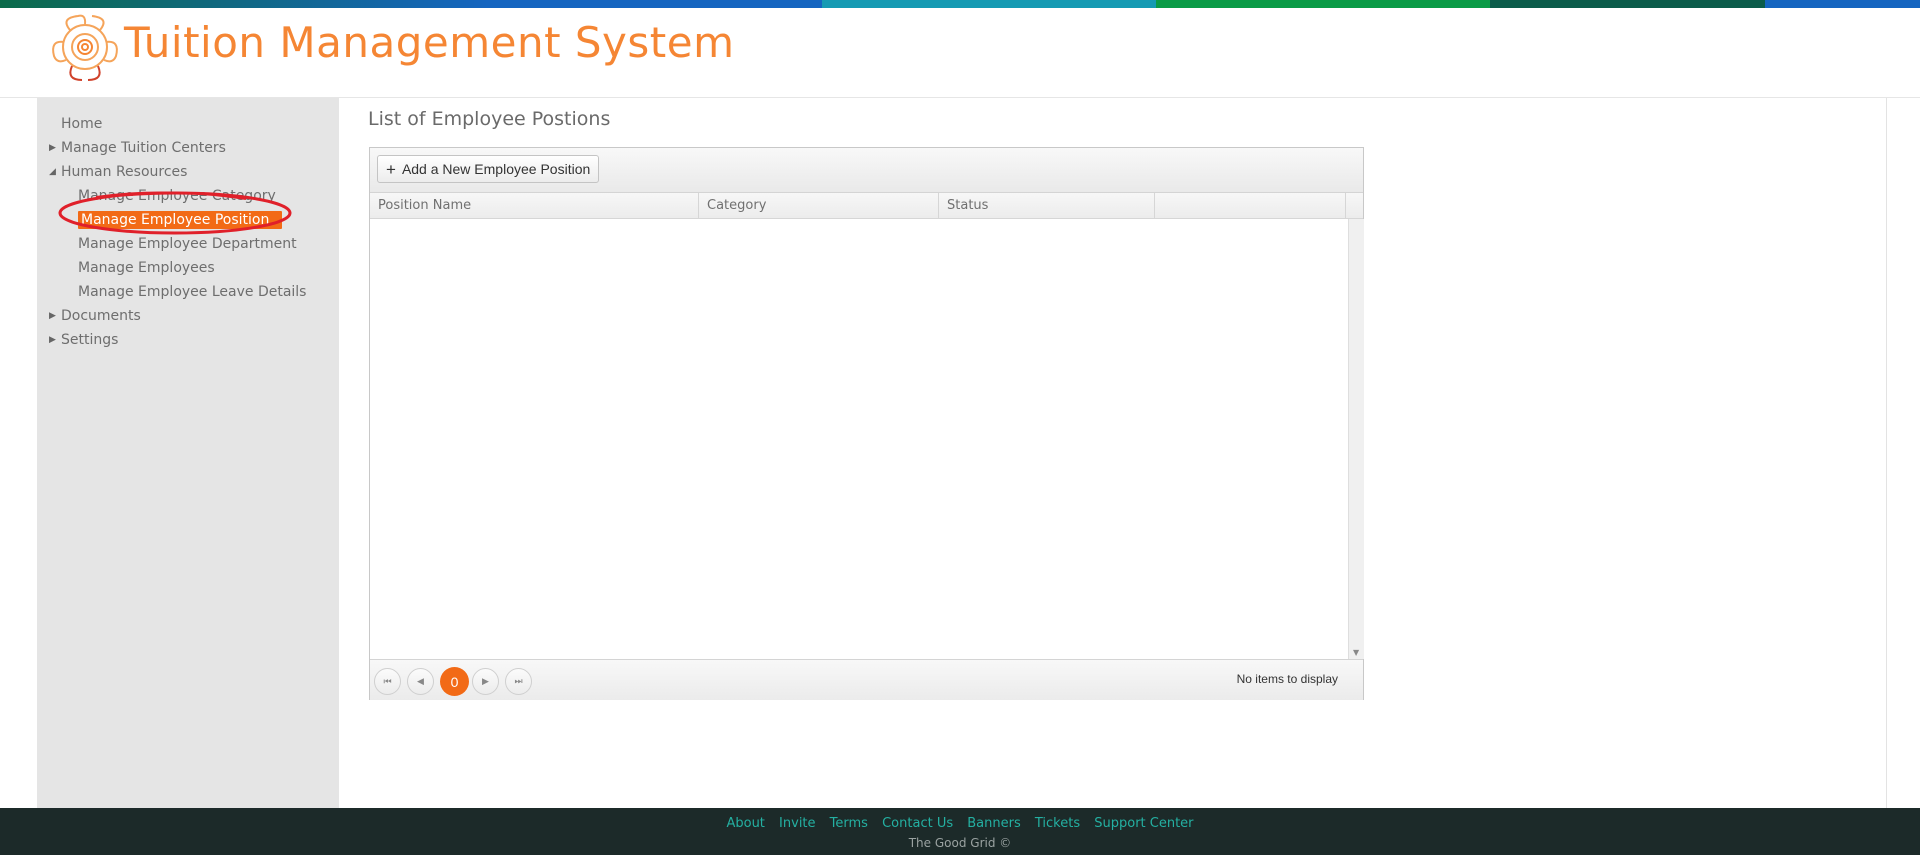 The width and height of the screenshot is (1920, 855). What do you see at coordinates (1250, 205) in the screenshot?
I see `column-header-actions` at bounding box center [1250, 205].